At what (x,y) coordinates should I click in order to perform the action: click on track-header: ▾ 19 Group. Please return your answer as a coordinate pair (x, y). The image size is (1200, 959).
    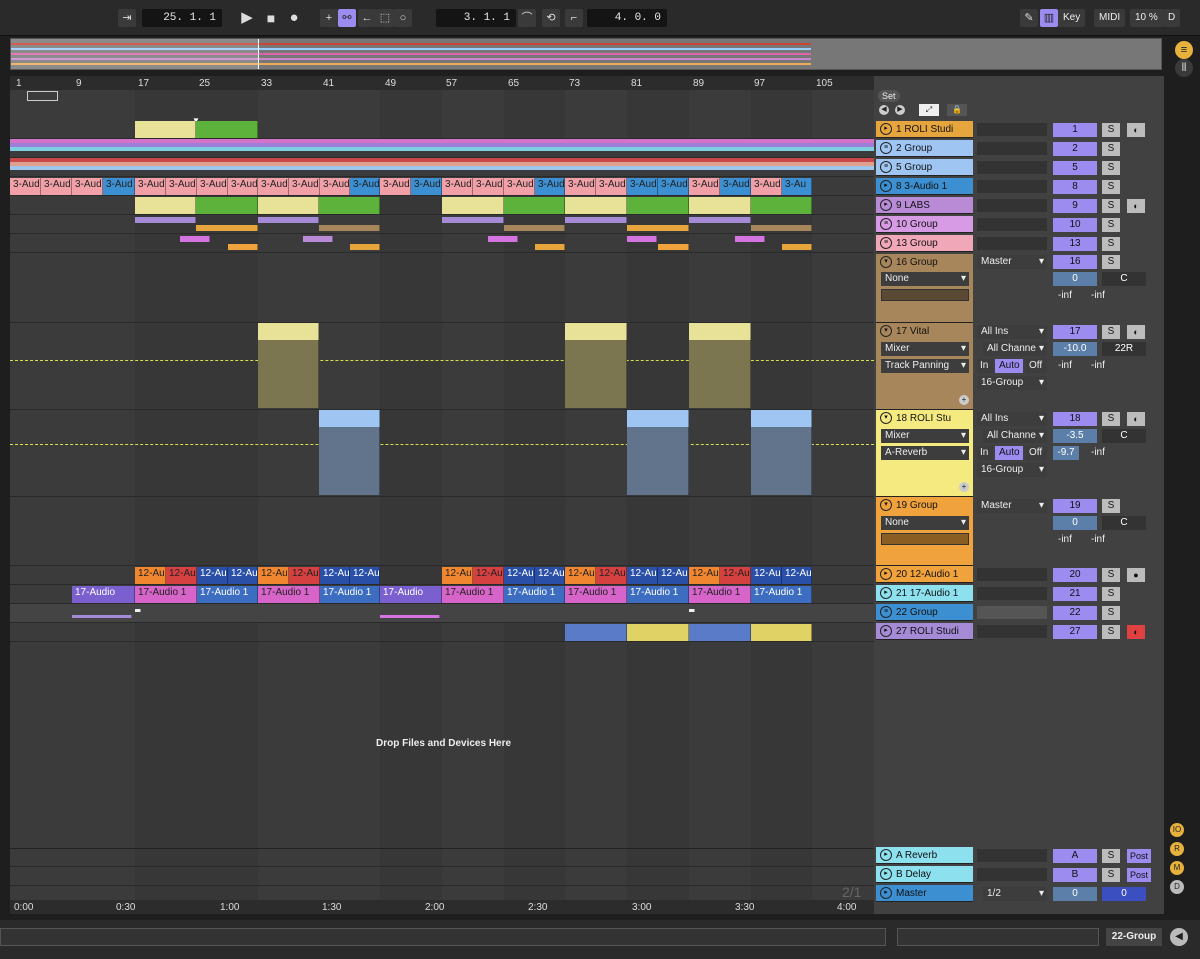
    Looking at the image, I should click on (924, 531).